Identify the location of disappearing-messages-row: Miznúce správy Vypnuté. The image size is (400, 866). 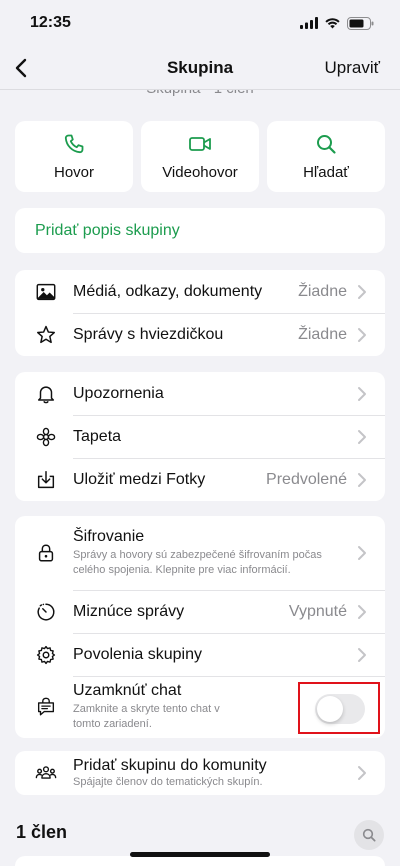
(200, 611).